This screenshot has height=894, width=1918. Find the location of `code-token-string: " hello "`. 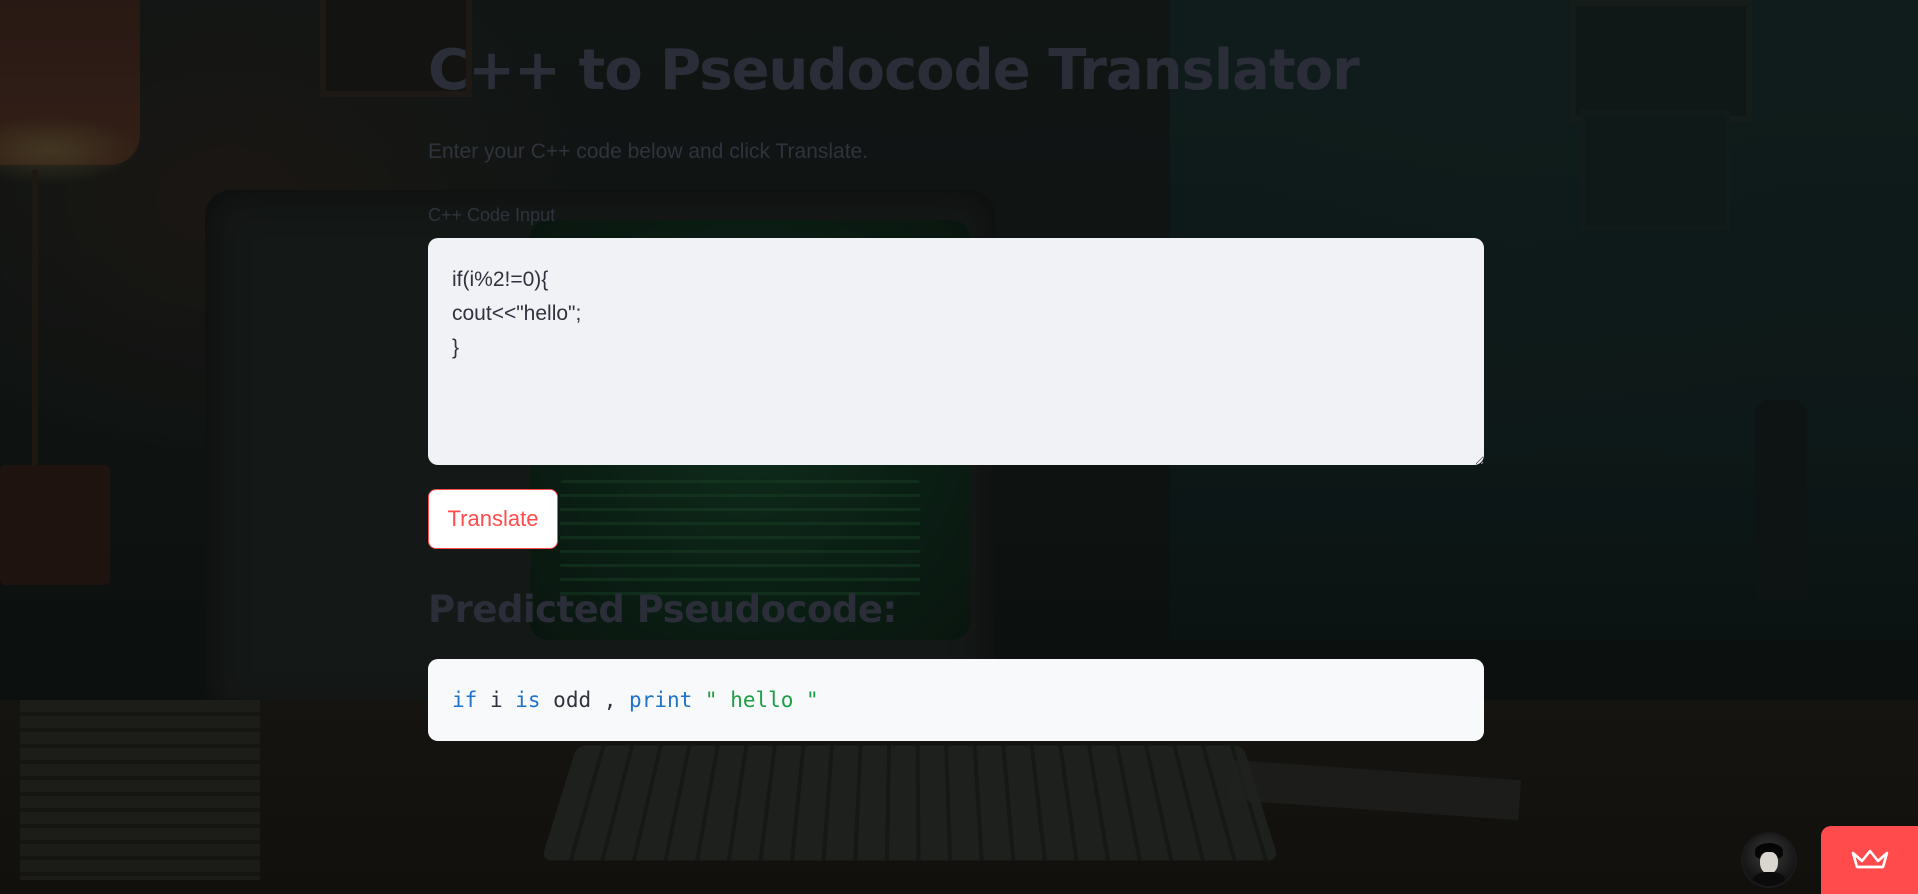

code-token-string: " hello " is located at coordinates (755, 700).